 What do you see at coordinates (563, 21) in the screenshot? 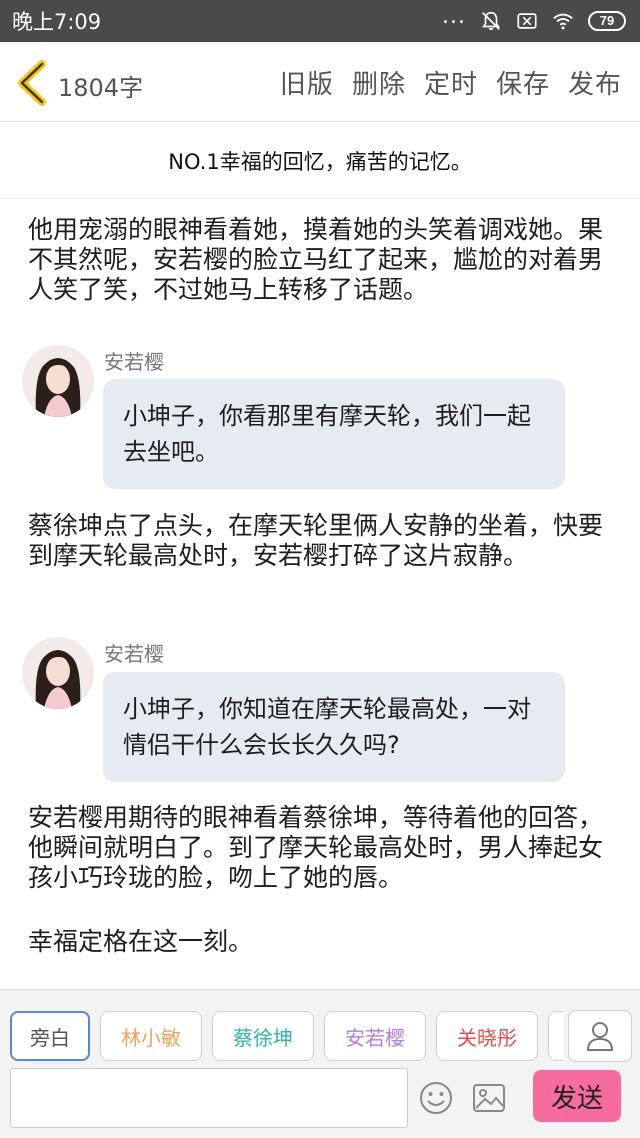
I see `wifi-icon` at bounding box center [563, 21].